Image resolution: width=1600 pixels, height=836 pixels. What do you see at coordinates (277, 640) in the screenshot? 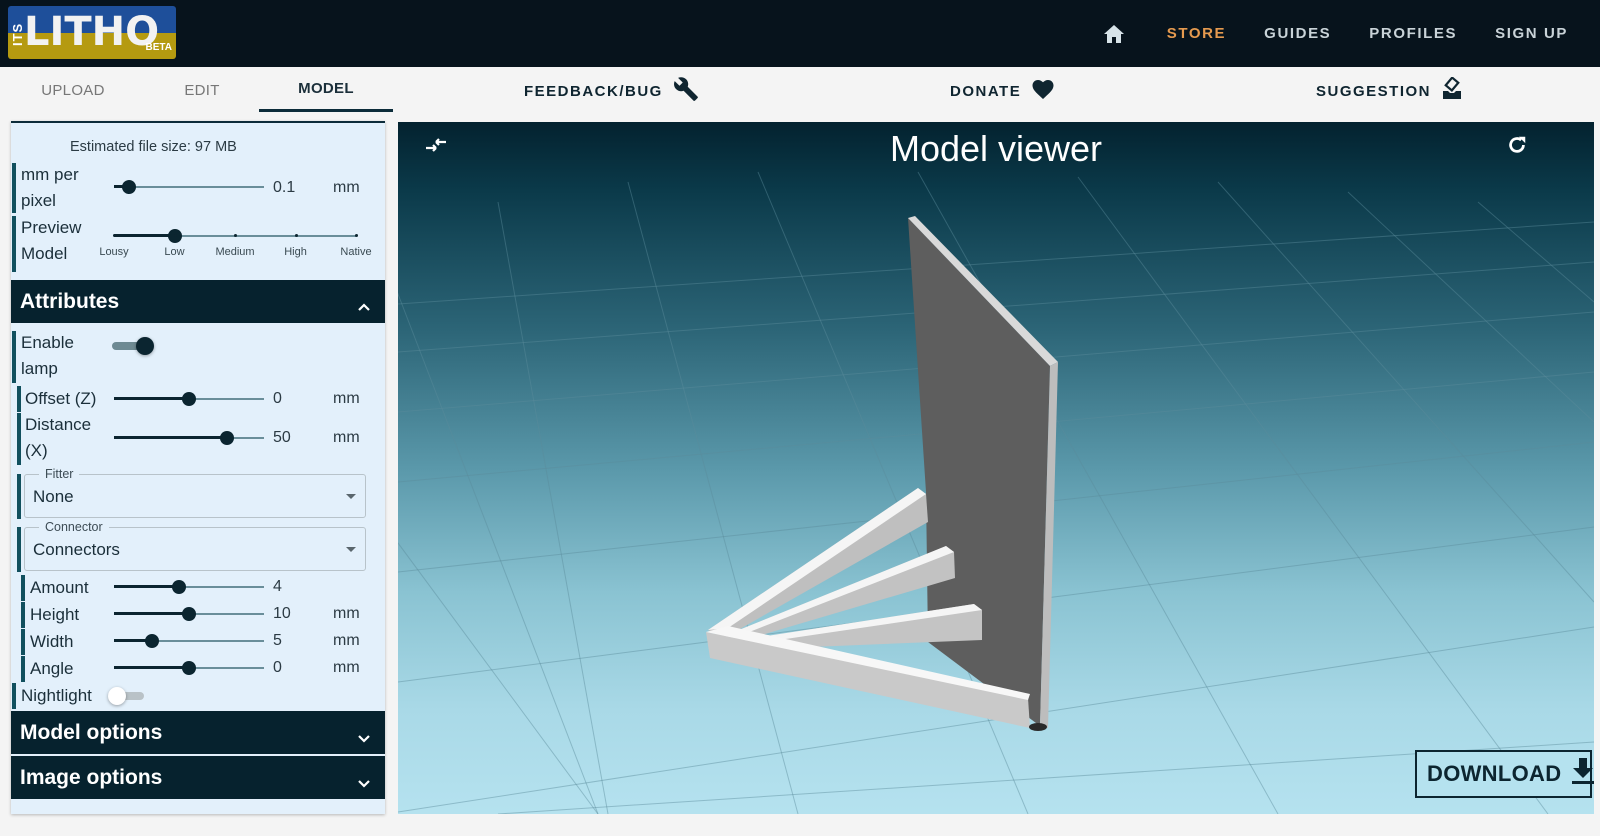
I see `width-value: 5` at bounding box center [277, 640].